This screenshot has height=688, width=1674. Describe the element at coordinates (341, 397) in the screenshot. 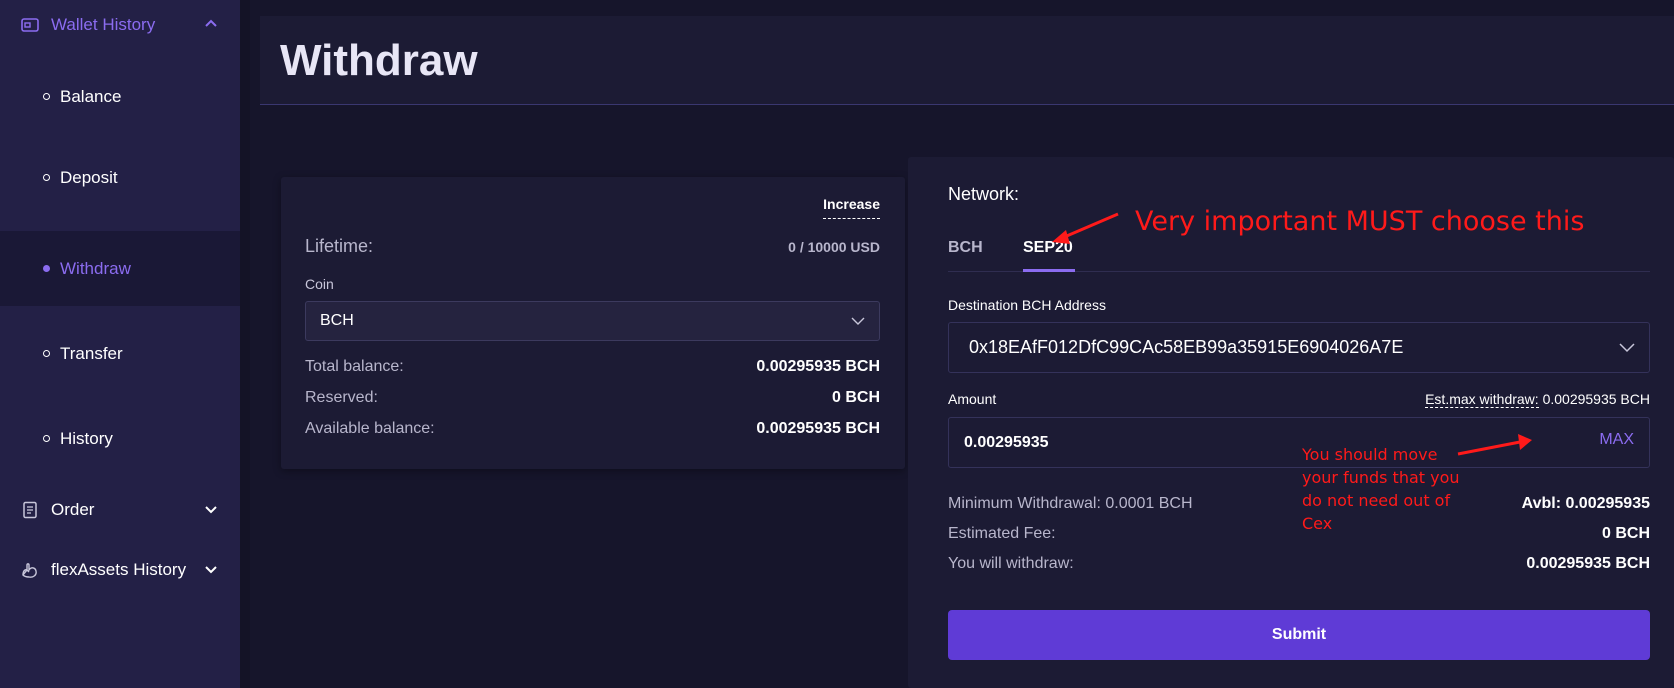

I see `reserved-label: Reserved:` at that location.